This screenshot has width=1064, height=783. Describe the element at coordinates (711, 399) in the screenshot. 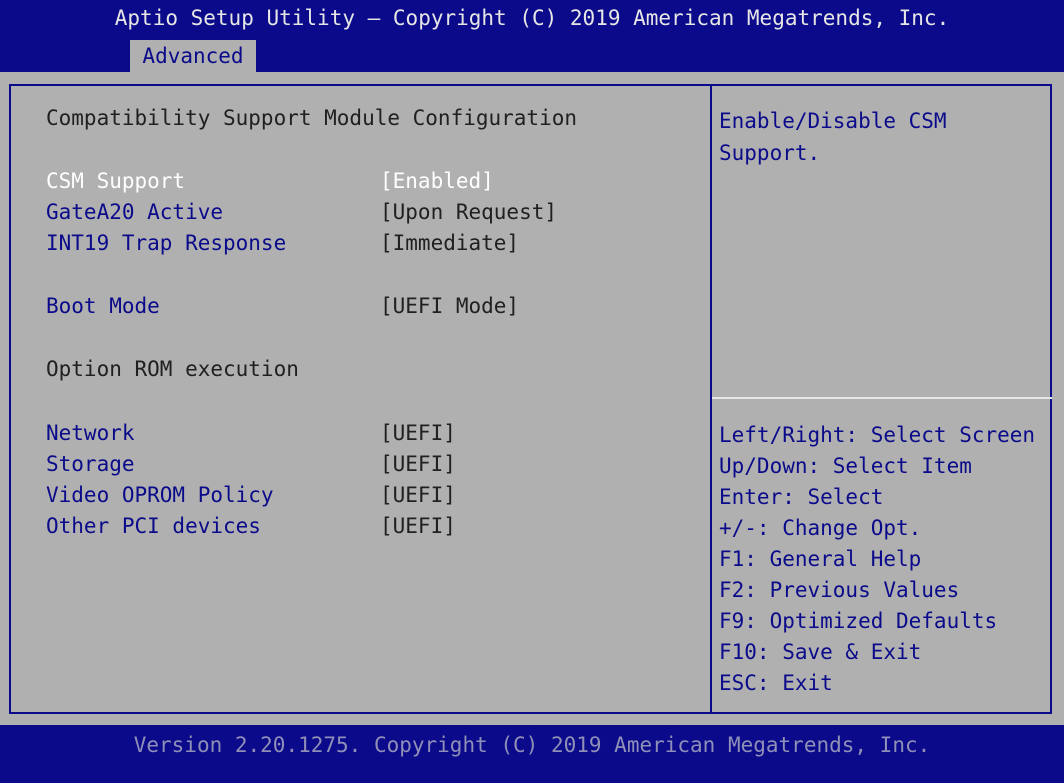

I see `panel-divider` at that location.